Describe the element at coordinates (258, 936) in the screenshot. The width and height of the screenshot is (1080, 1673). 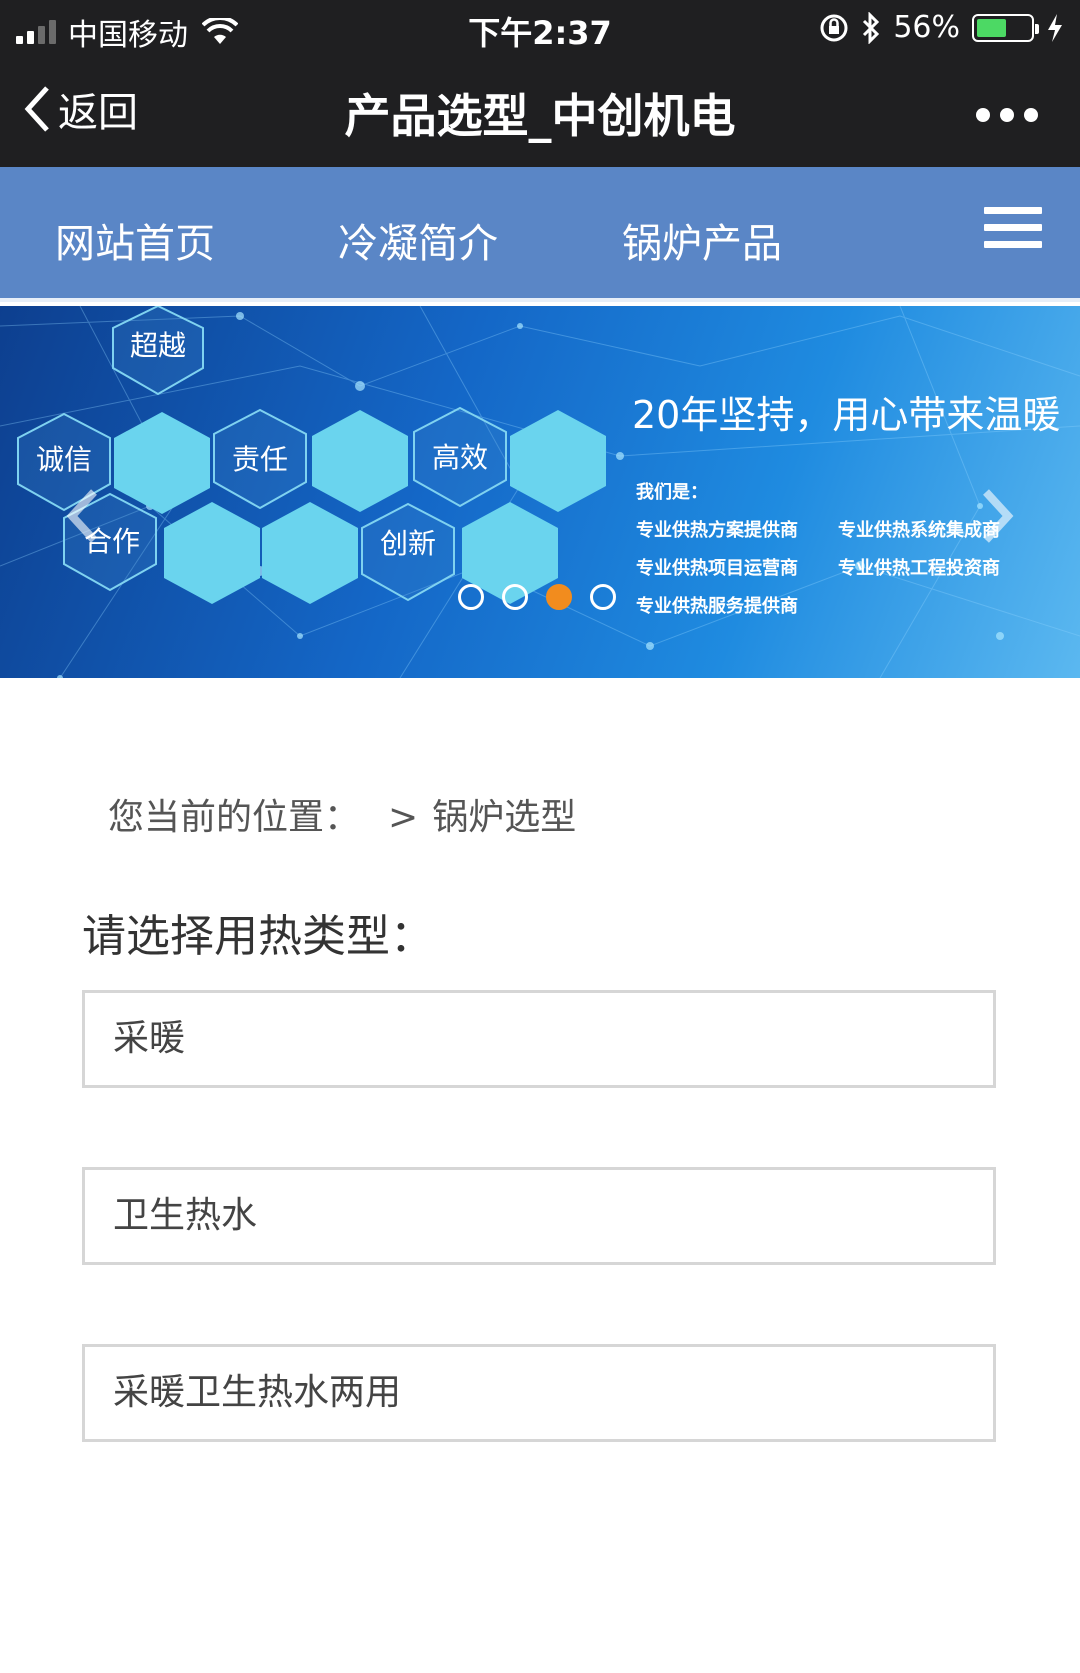
I see `heat-type-title: 请选择用热类型：` at that location.